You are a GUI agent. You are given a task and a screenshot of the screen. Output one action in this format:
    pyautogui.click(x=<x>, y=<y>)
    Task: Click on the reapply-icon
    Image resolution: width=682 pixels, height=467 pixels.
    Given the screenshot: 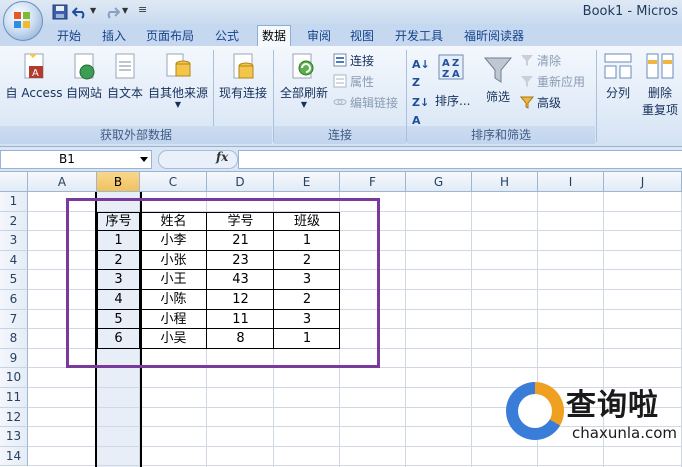 What is the action you would take?
    pyautogui.click(x=527, y=81)
    